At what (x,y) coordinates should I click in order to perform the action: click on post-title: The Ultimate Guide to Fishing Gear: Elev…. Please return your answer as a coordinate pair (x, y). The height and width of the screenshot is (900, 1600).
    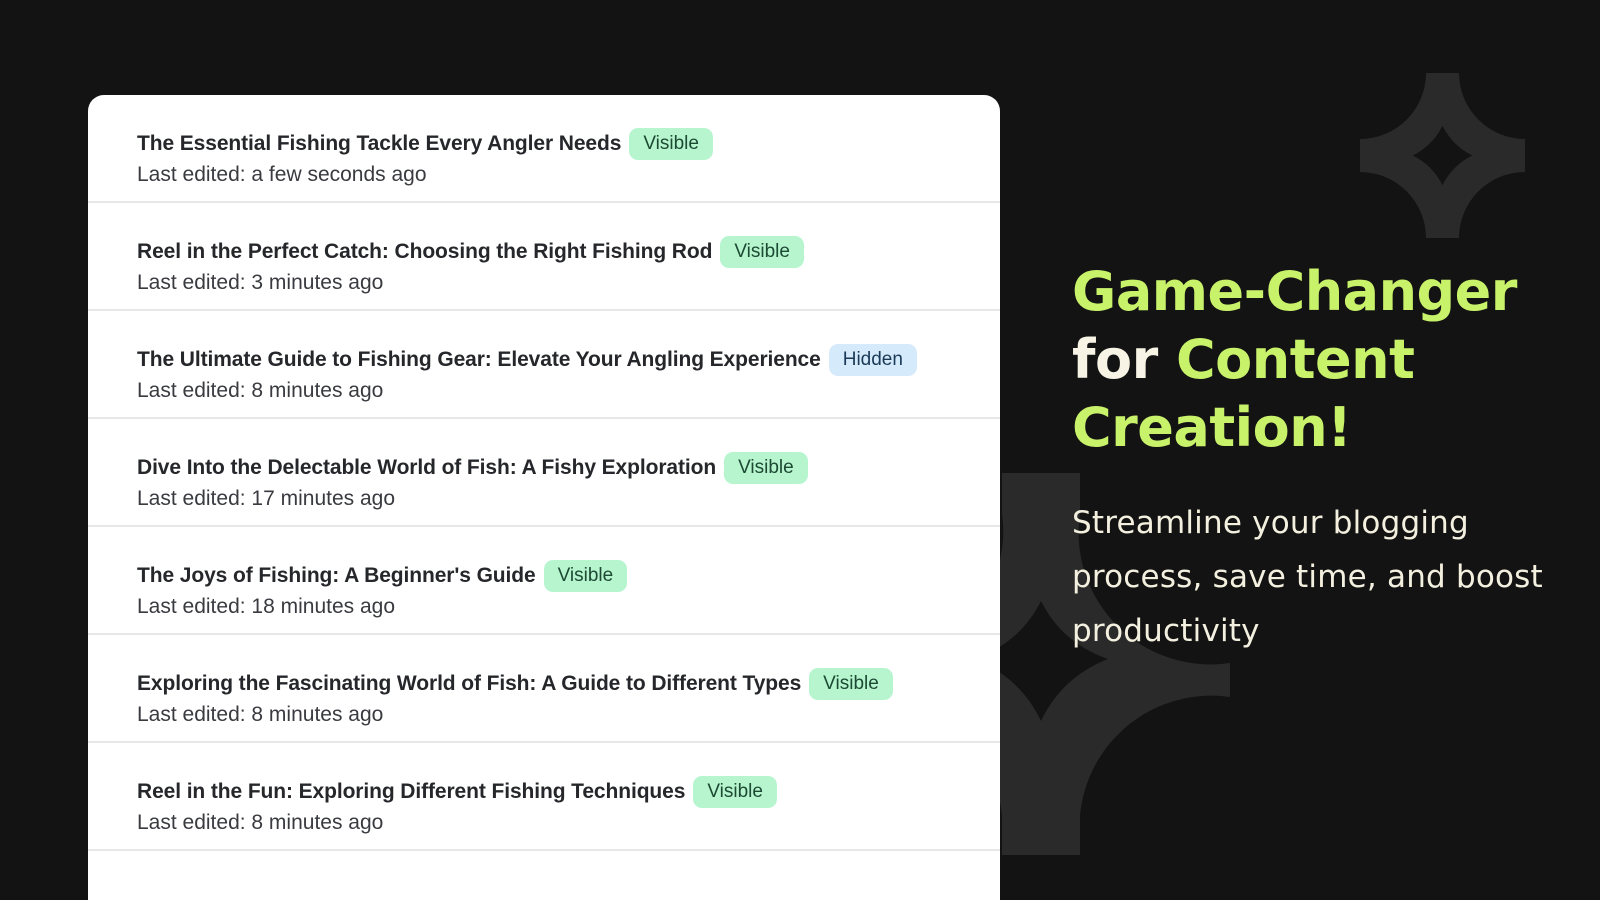
    Looking at the image, I should click on (479, 360).